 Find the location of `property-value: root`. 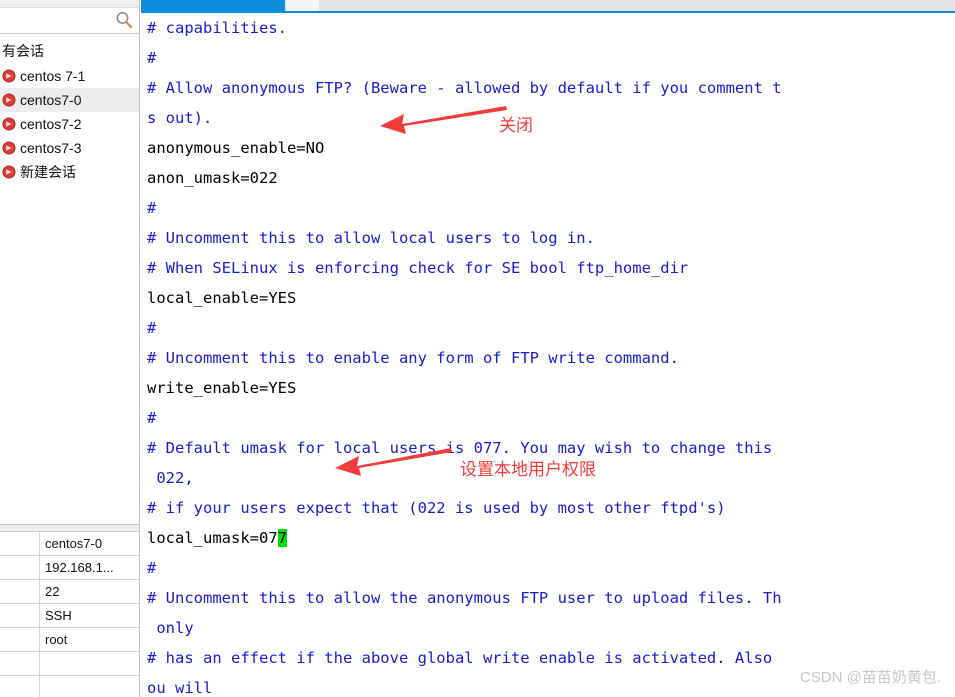

property-value: root is located at coordinates (56, 639).